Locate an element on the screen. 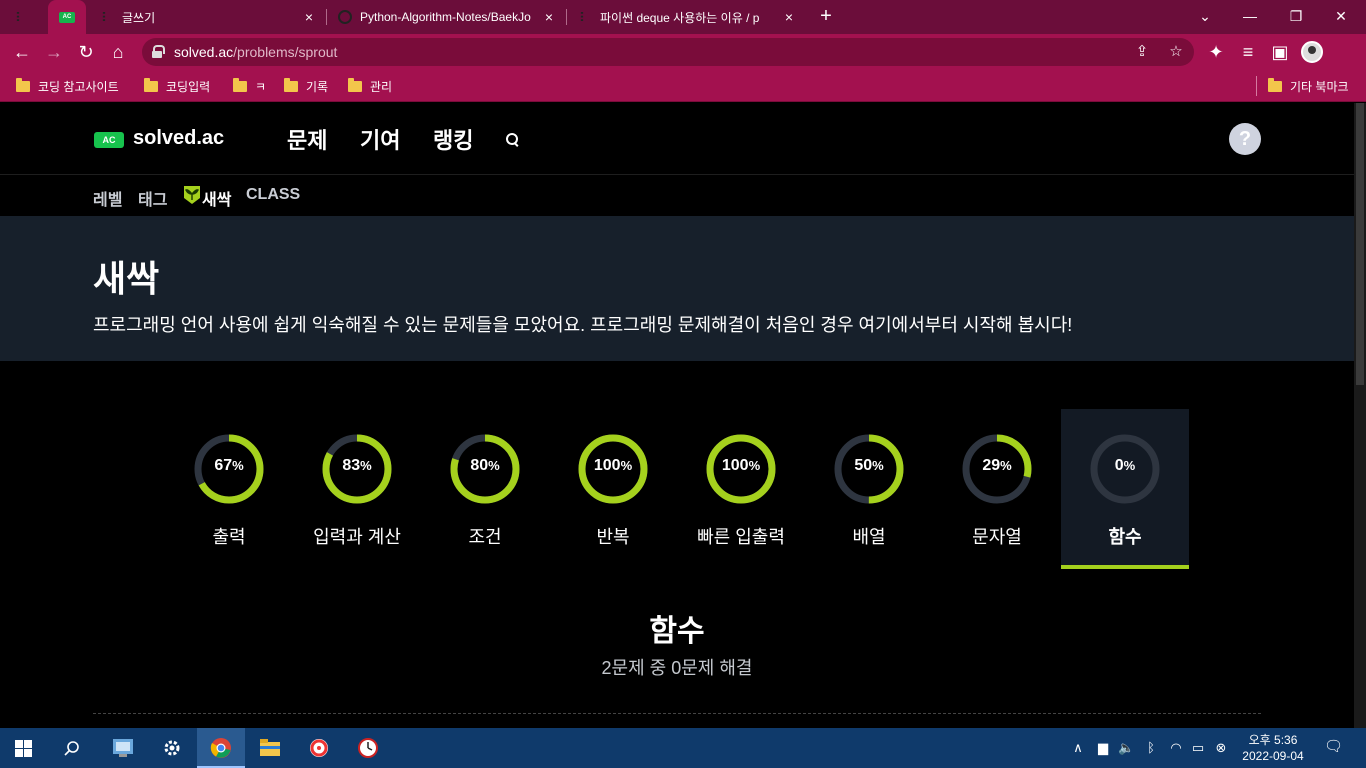 The height and width of the screenshot is (768, 1366). help-button: ? is located at coordinates (1245, 139).